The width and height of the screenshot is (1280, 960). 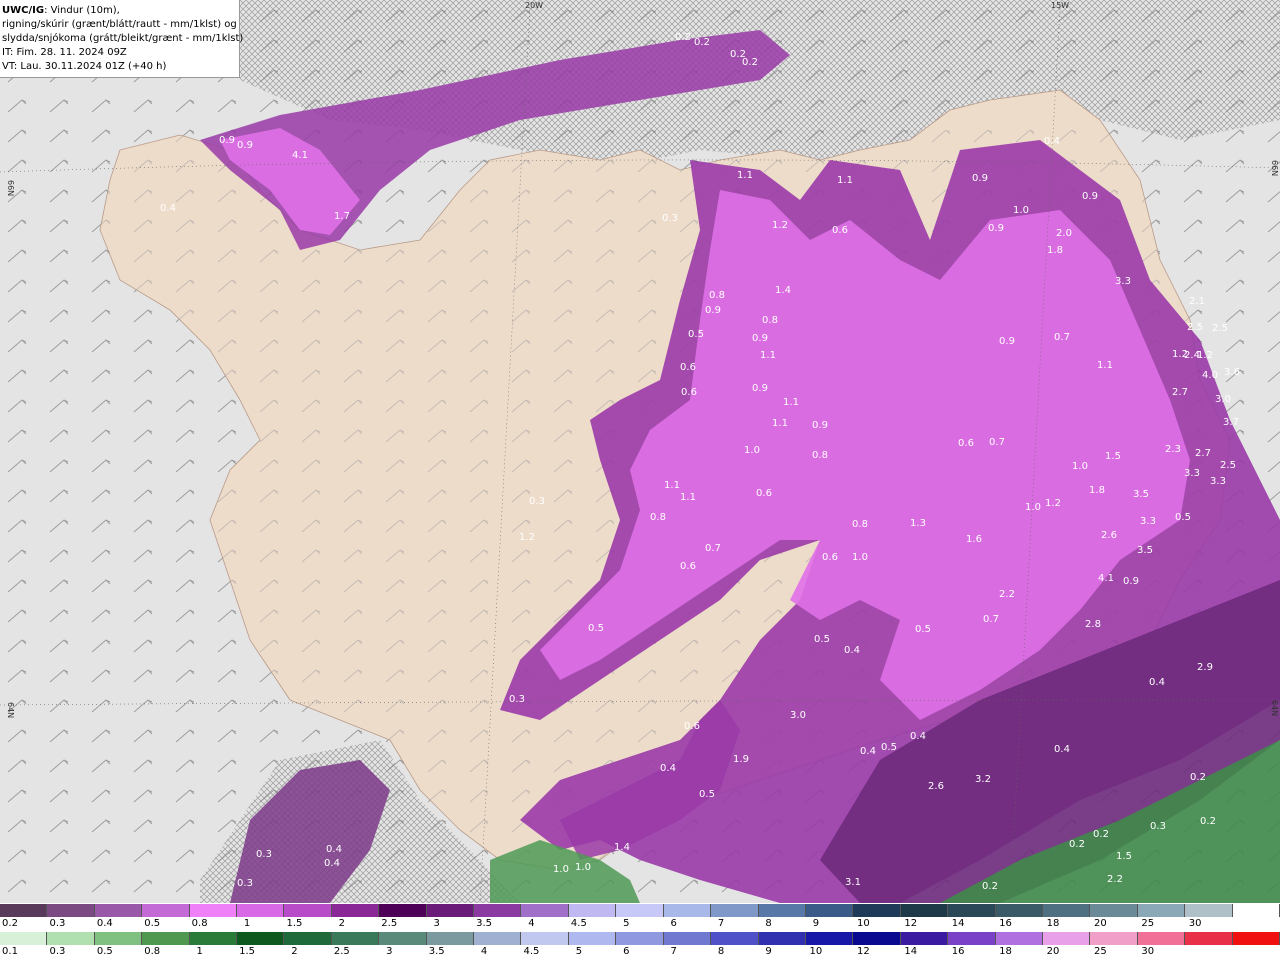 I want to click on precip-value-label: 3.5, so click(x=1145, y=550).